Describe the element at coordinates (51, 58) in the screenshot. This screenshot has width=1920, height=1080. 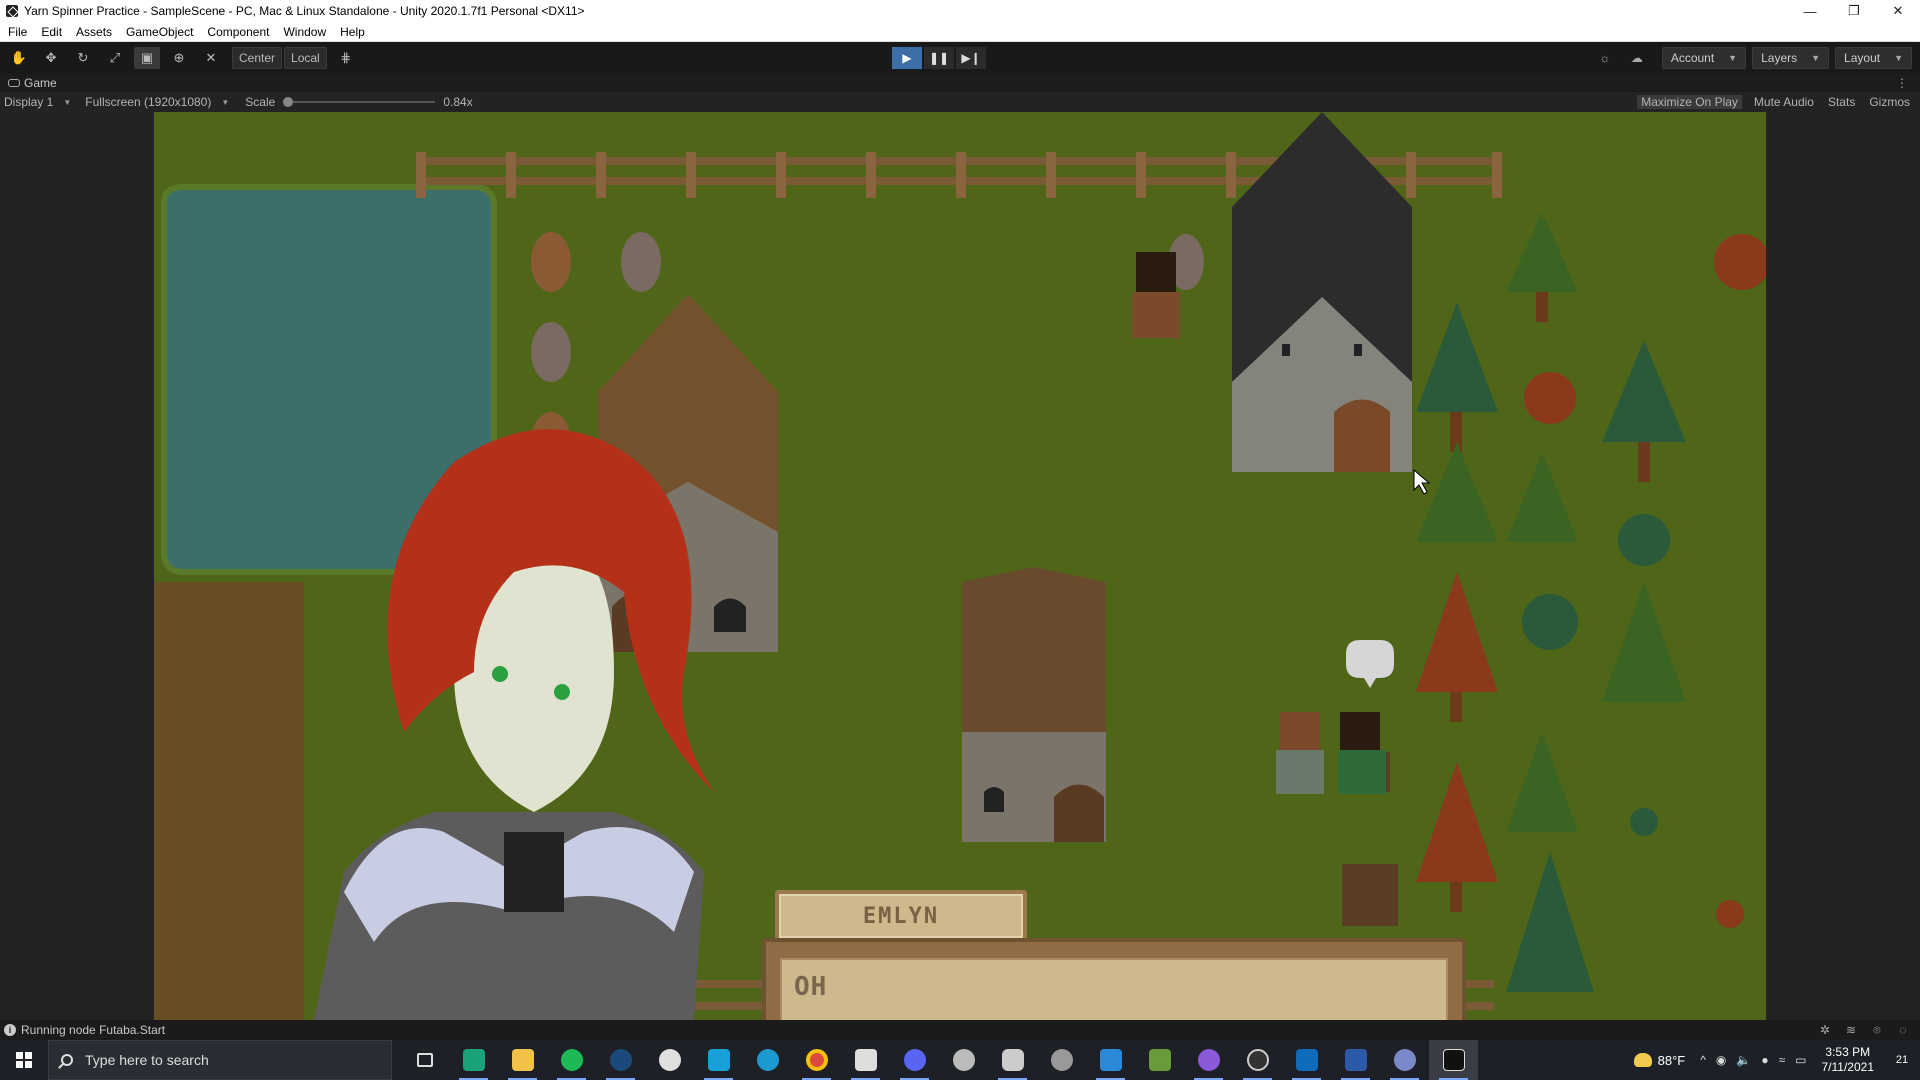
I see `move-tool-icon: ✥` at that location.